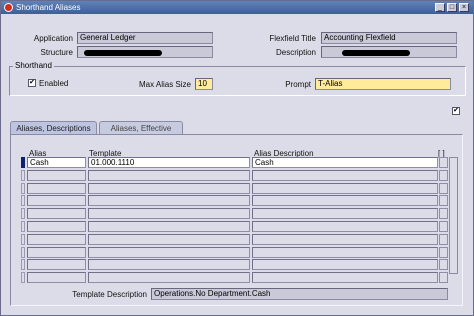 The width and height of the screenshot is (474, 316). I want to click on description-field, so click(389, 52).